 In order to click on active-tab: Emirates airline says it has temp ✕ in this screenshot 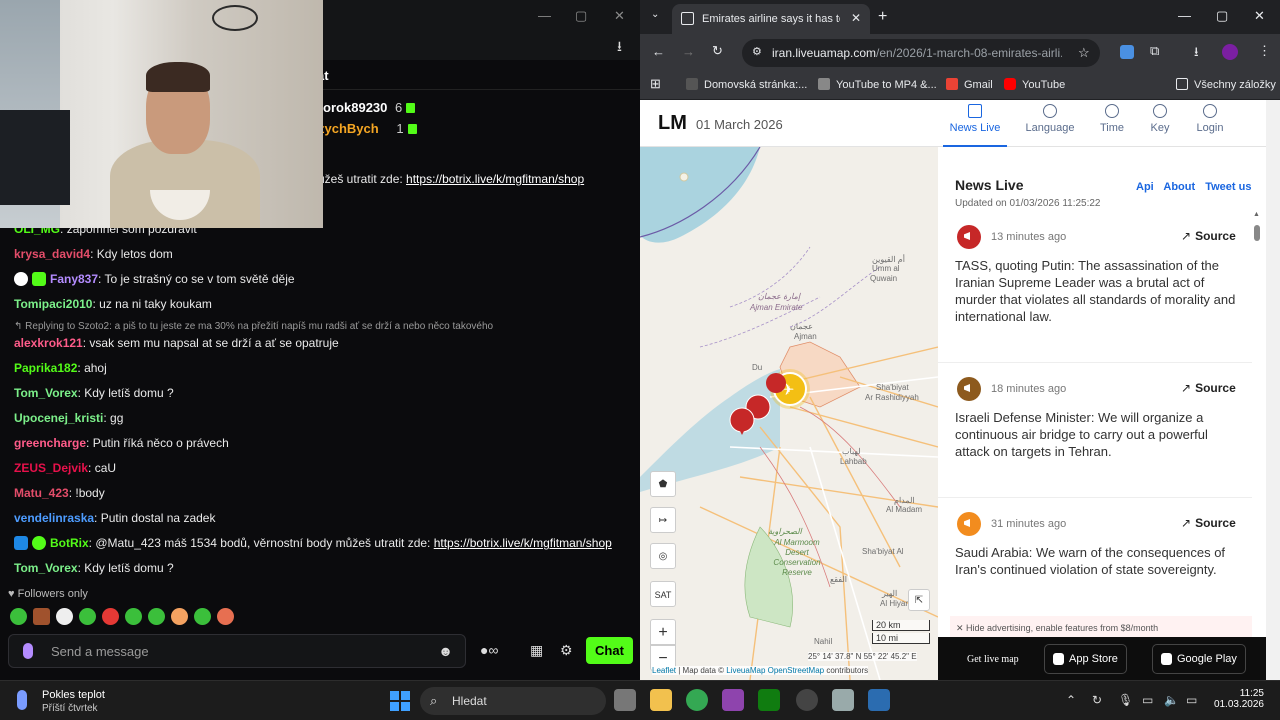, I will do `click(771, 19)`.